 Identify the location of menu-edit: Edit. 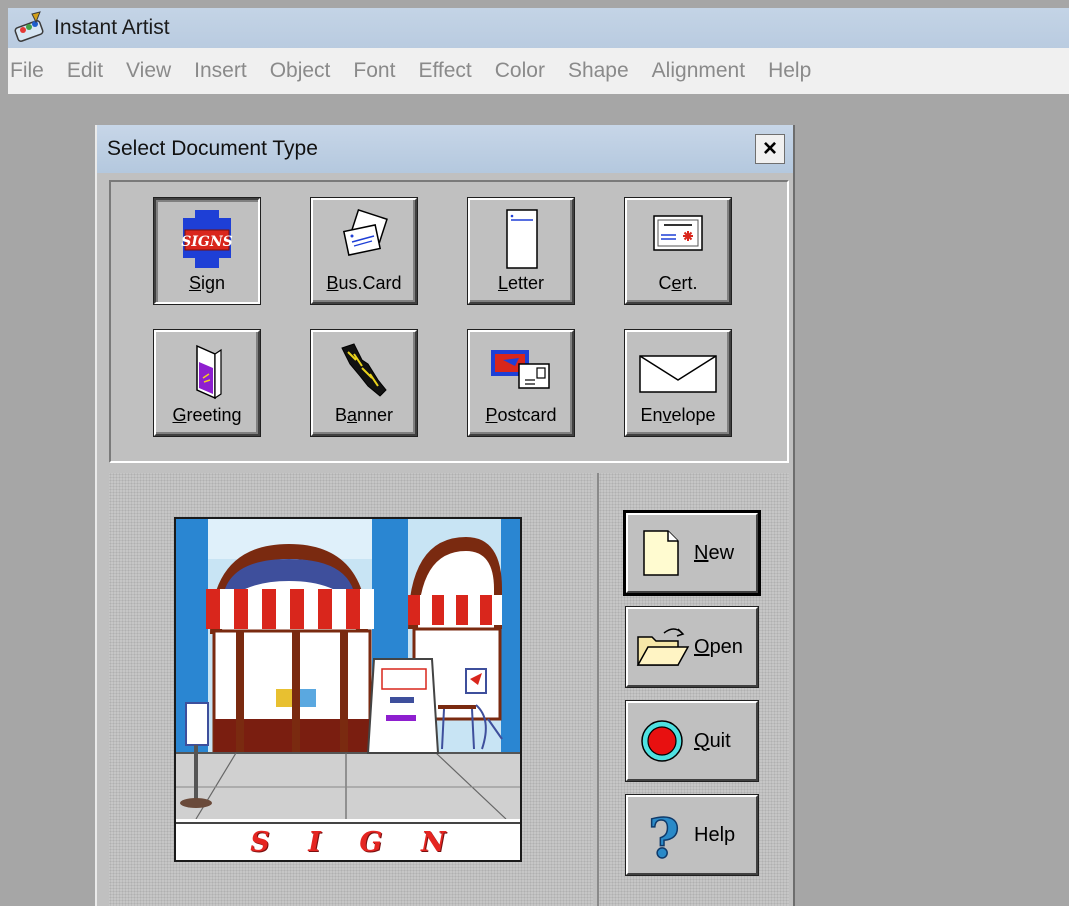
(85, 71).